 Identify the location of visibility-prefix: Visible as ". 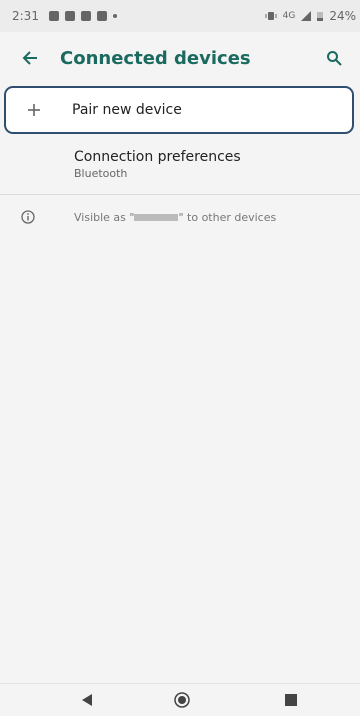
(104, 217).